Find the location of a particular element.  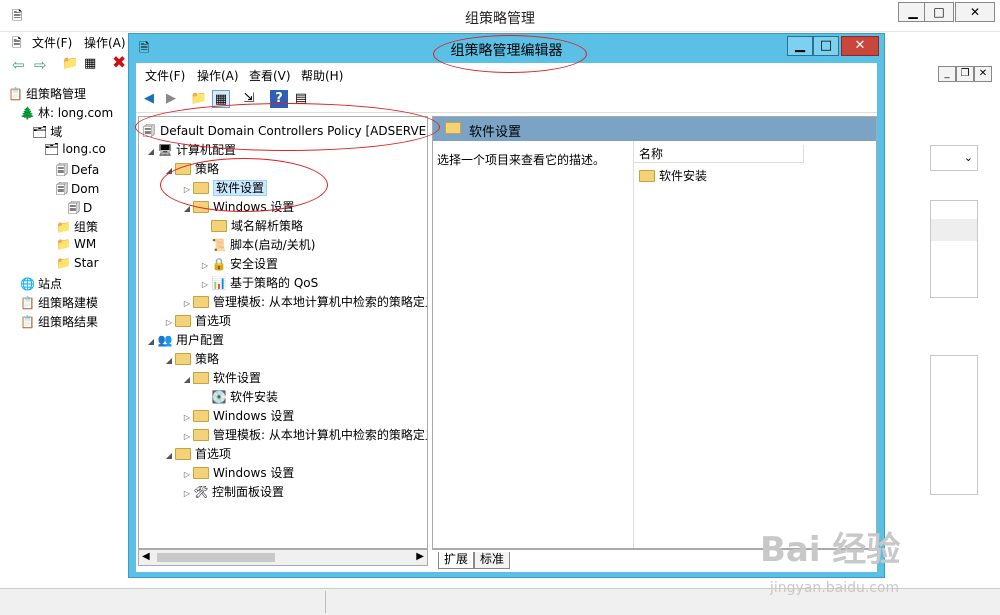

forward-icon: ▶ is located at coordinates (171, 99).